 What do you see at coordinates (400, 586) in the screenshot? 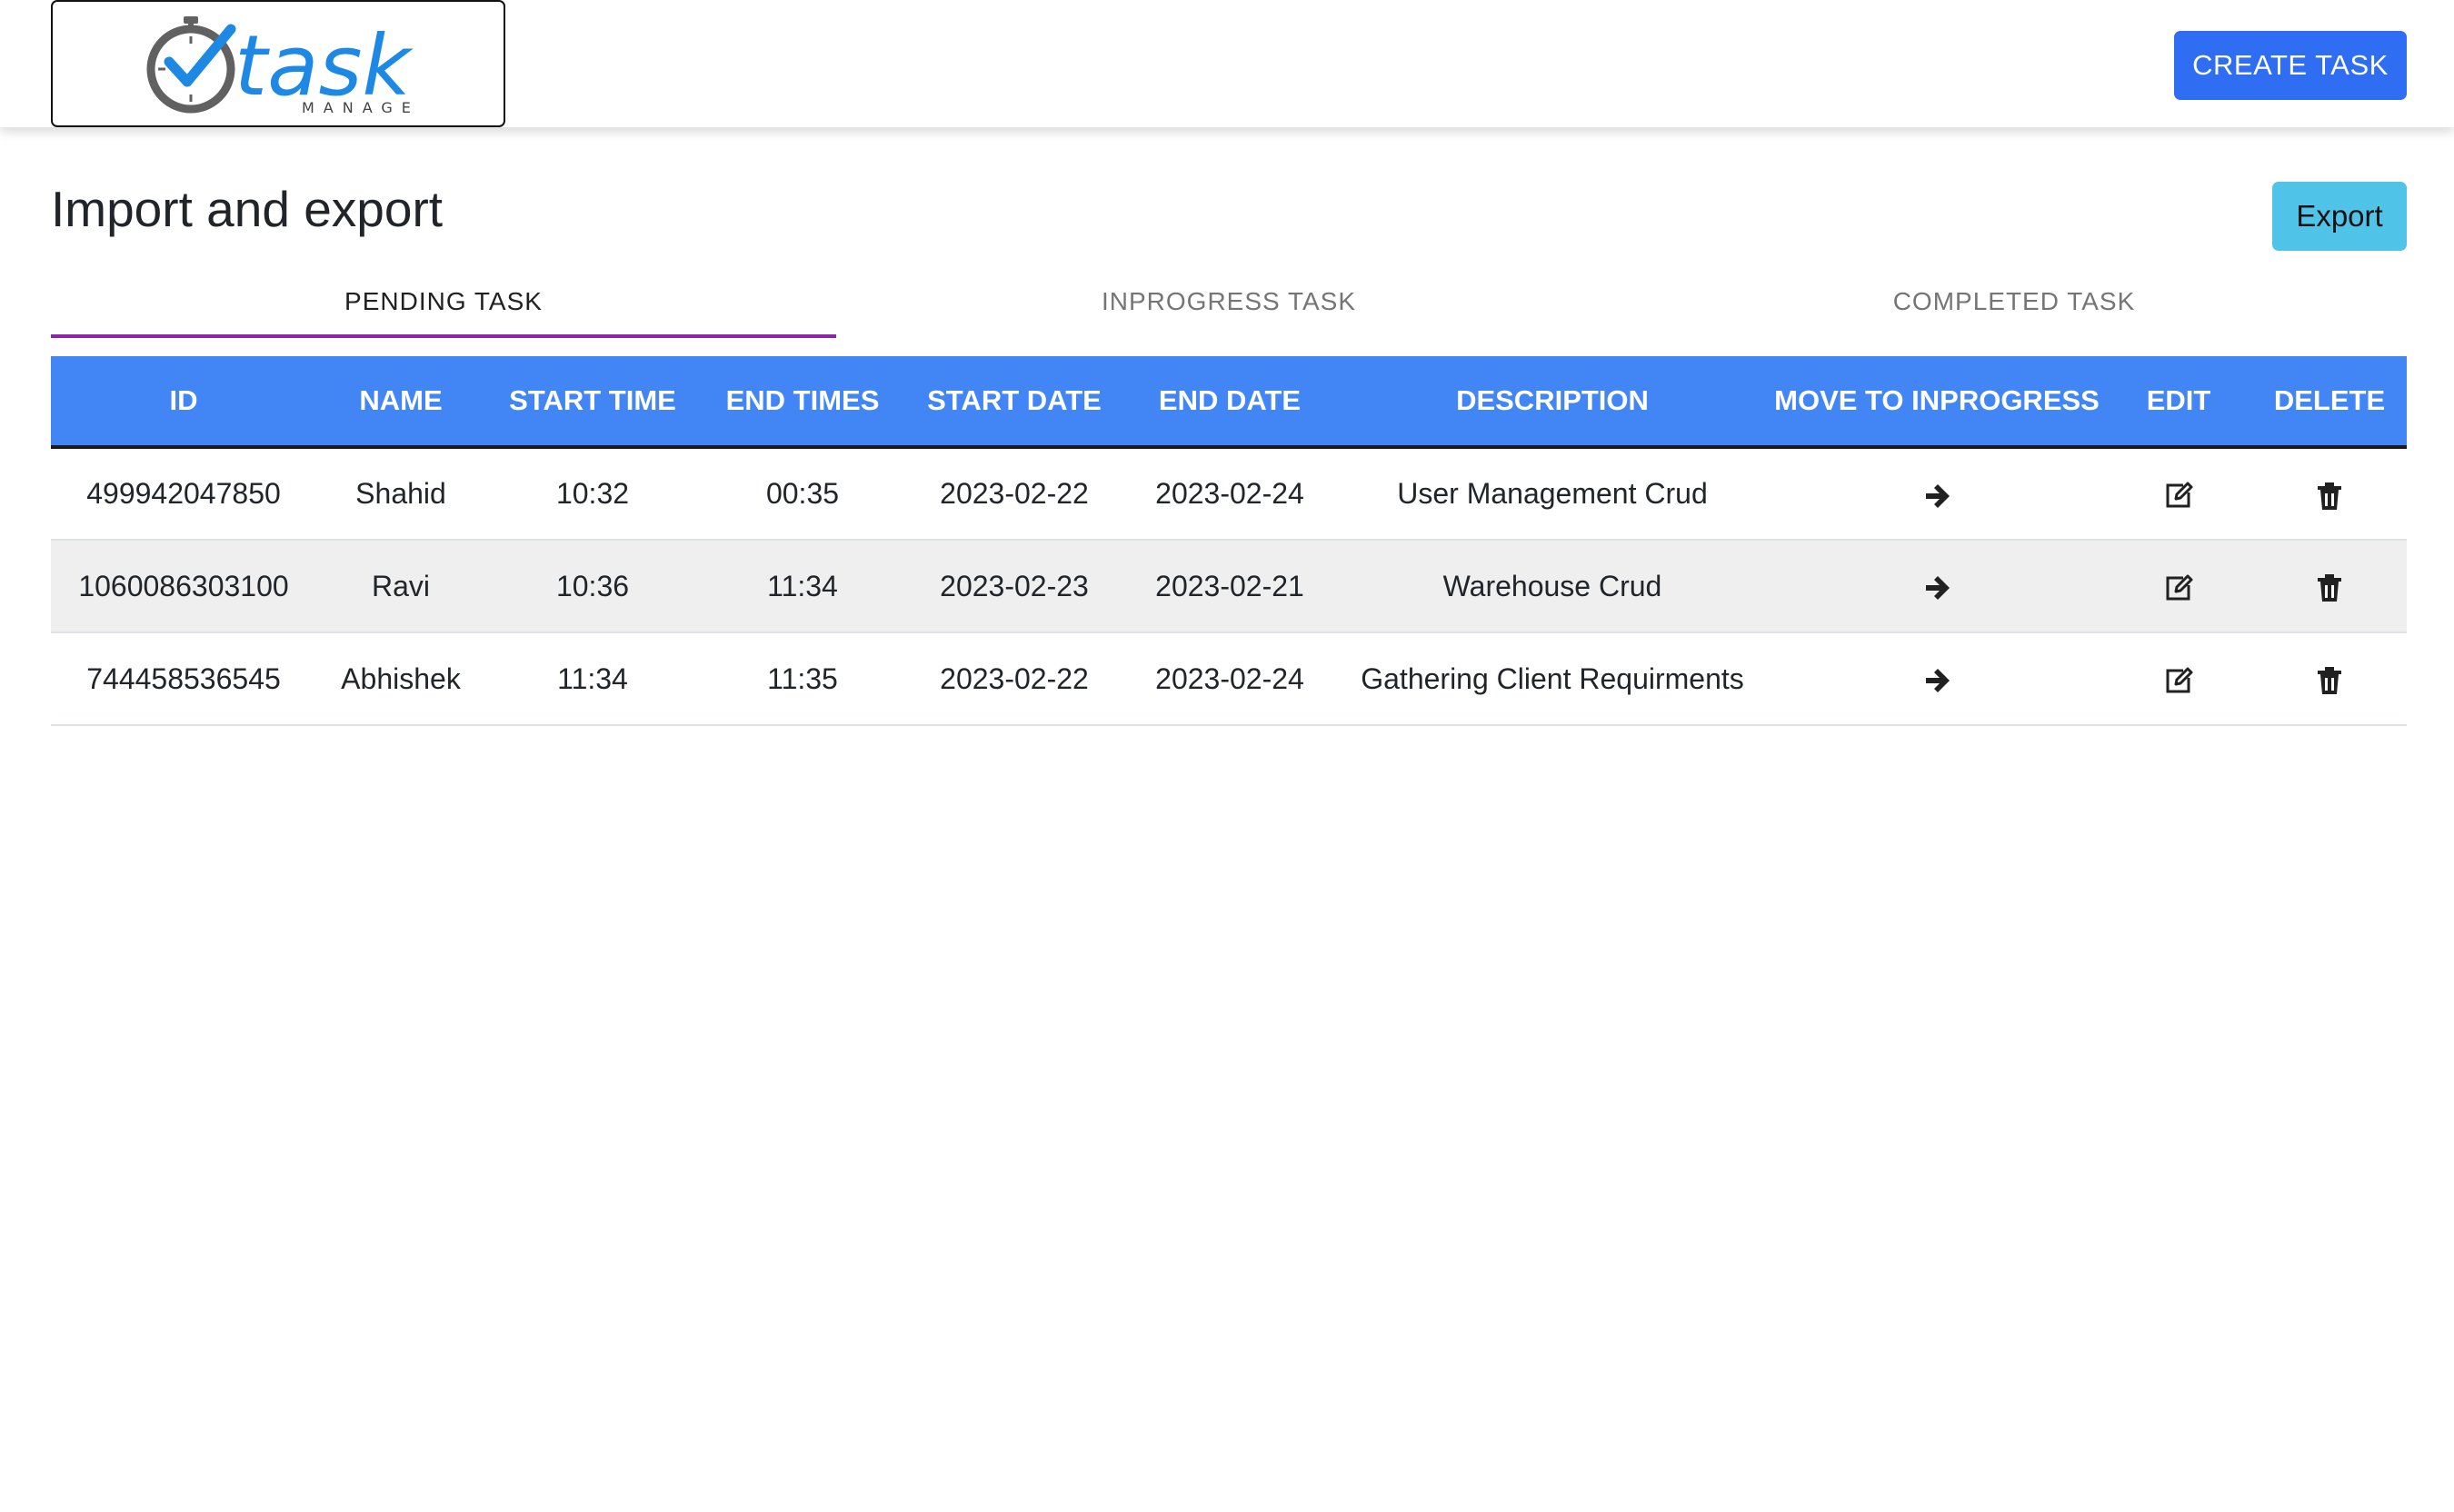
I see `cell-name: Ravi` at bounding box center [400, 586].